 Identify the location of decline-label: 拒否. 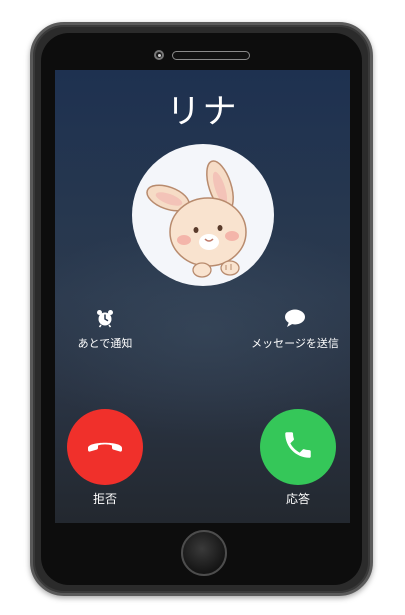
(104, 499).